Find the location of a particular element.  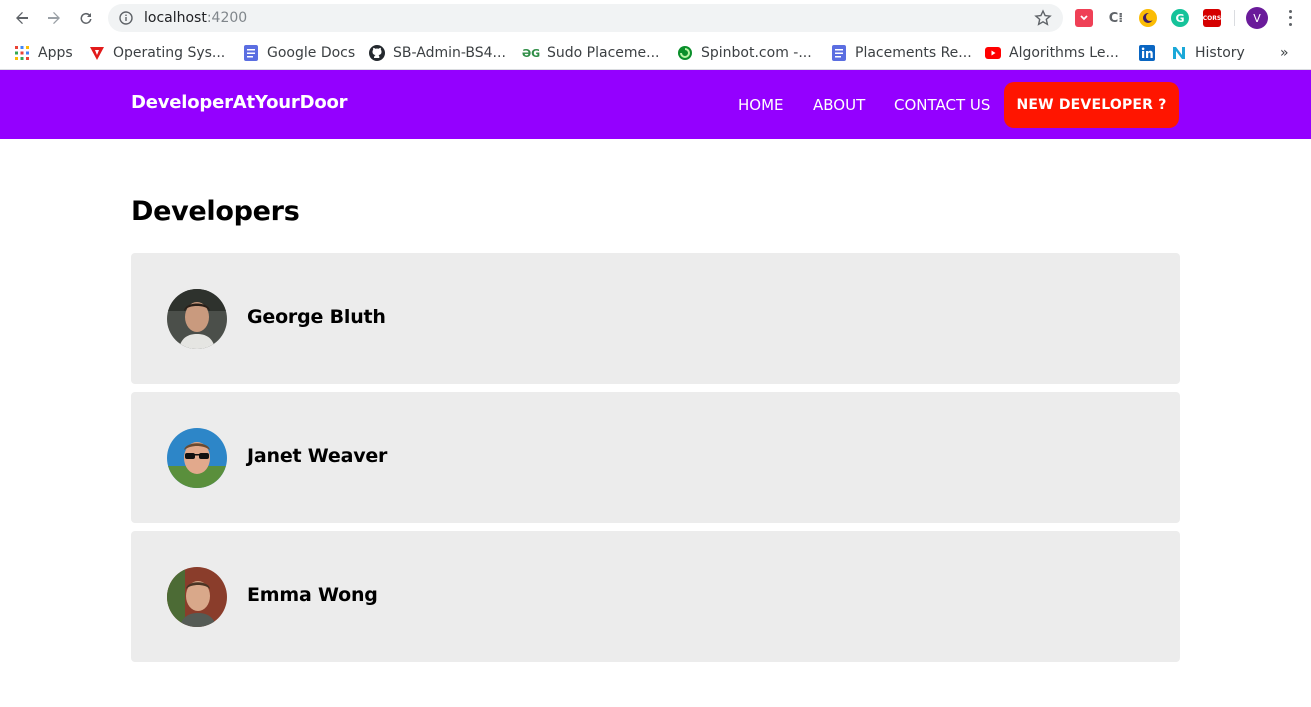

site-info-icon is located at coordinates (126, 18).